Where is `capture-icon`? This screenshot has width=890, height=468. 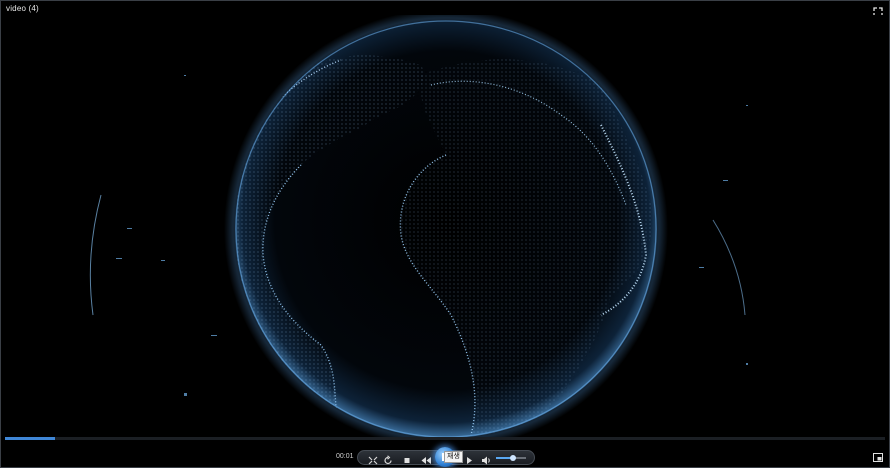
capture-icon is located at coordinates (373, 459).